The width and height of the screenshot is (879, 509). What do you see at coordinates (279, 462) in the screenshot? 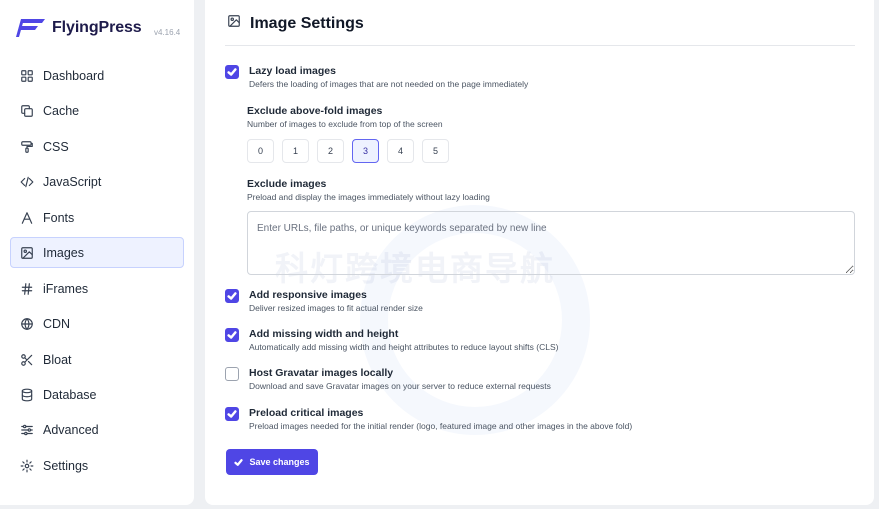
I see `save-button-label: Save changes` at bounding box center [279, 462].